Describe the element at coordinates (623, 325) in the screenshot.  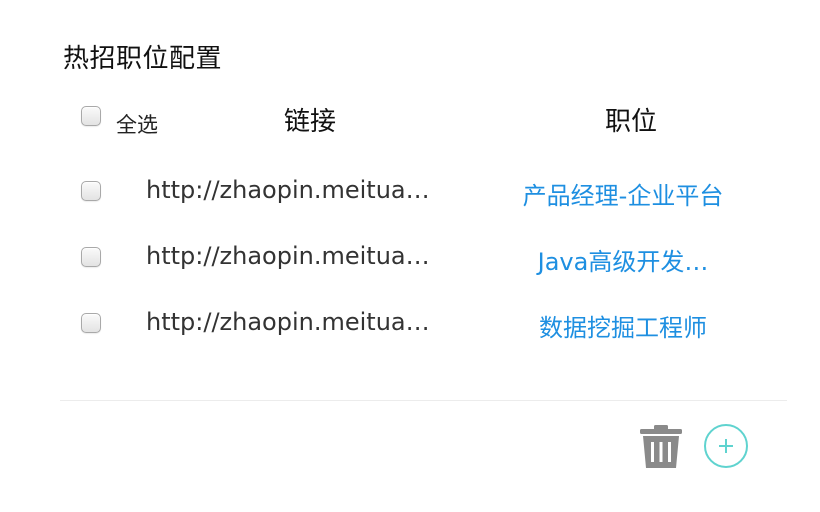
I see `row-position-link: 数据挖掘工程师` at that location.